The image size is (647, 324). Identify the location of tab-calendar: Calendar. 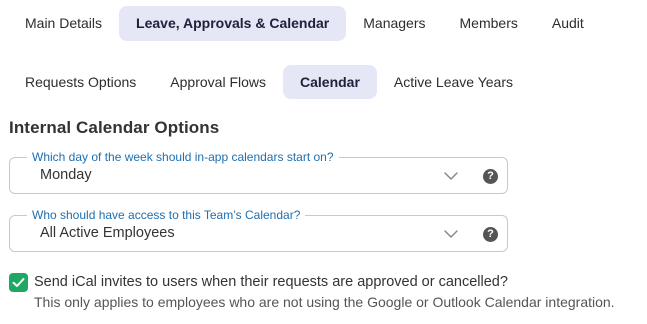
(330, 82).